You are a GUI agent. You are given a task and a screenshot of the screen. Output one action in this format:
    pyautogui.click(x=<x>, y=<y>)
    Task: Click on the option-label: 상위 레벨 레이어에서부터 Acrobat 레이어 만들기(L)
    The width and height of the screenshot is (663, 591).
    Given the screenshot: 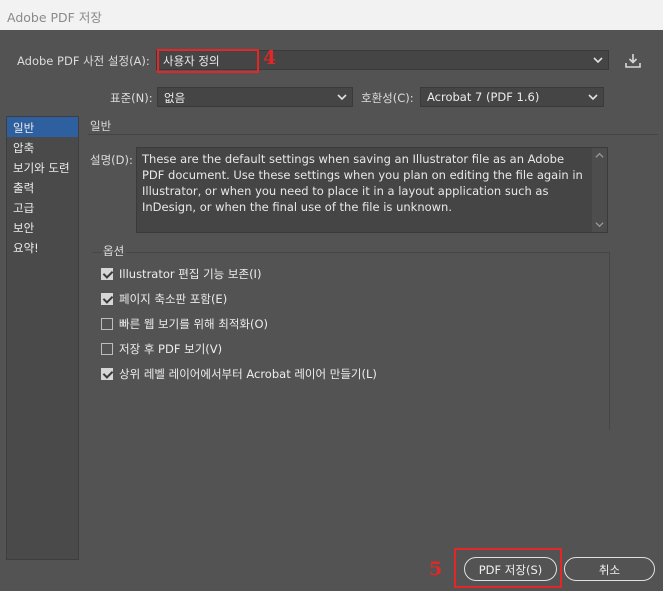 What is the action you would take?
    pyautogui.click(x=248, y=374)
    